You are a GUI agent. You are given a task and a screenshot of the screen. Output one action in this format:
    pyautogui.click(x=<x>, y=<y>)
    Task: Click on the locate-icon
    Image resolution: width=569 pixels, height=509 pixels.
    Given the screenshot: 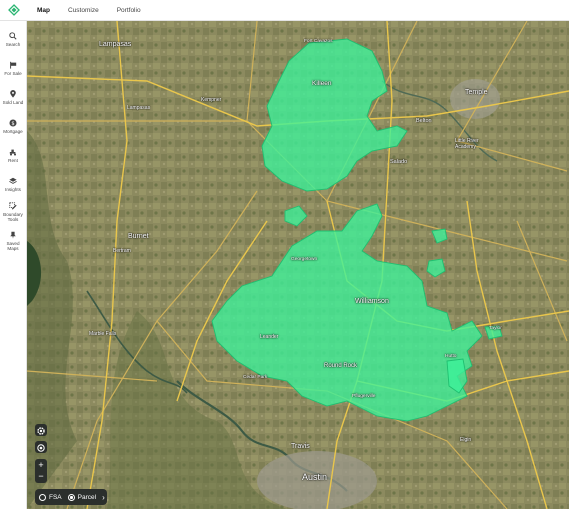 What is the action you would take?
    pyautogui.click(x=41, y=448)
    